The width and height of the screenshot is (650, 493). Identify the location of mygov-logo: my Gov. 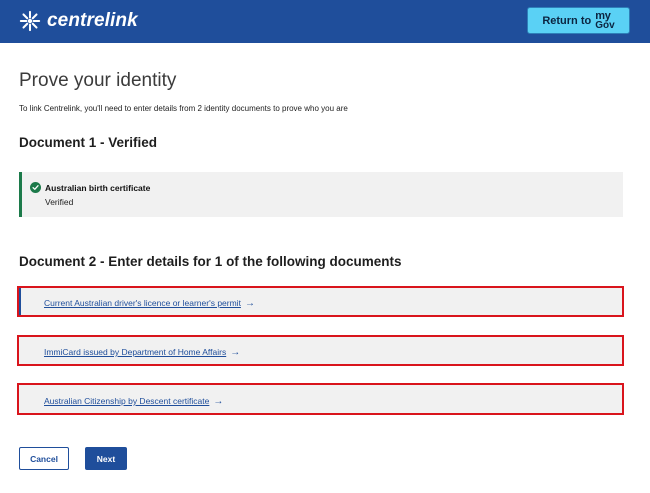
(605, 20).